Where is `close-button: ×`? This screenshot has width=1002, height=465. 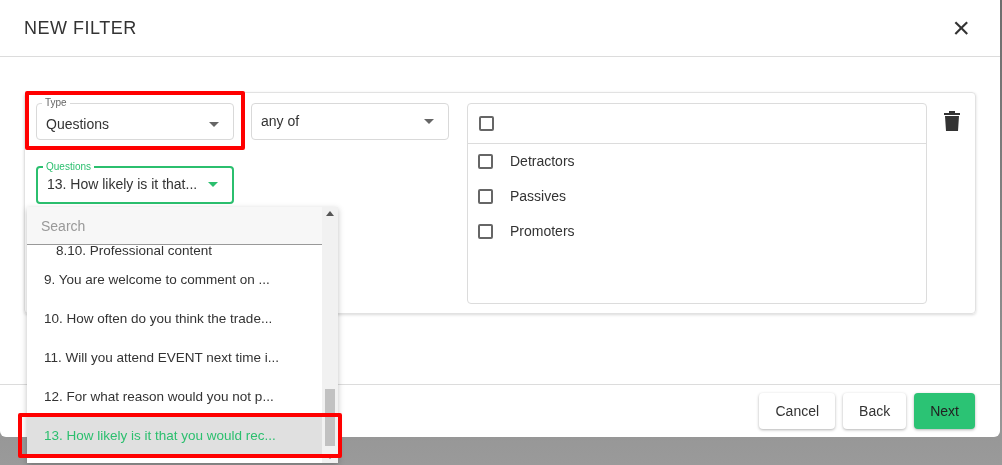
close-button: × is located at coordinates (961, 28).